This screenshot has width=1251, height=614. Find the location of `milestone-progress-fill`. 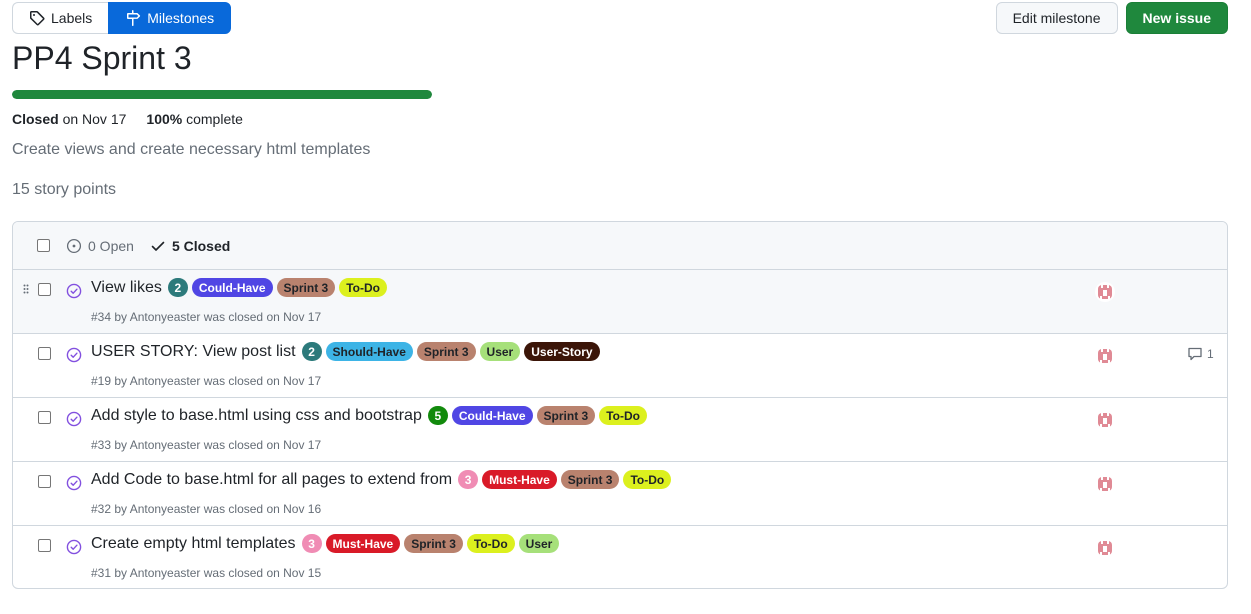

milestone-progress-fill is located at coordinates (222, 94).